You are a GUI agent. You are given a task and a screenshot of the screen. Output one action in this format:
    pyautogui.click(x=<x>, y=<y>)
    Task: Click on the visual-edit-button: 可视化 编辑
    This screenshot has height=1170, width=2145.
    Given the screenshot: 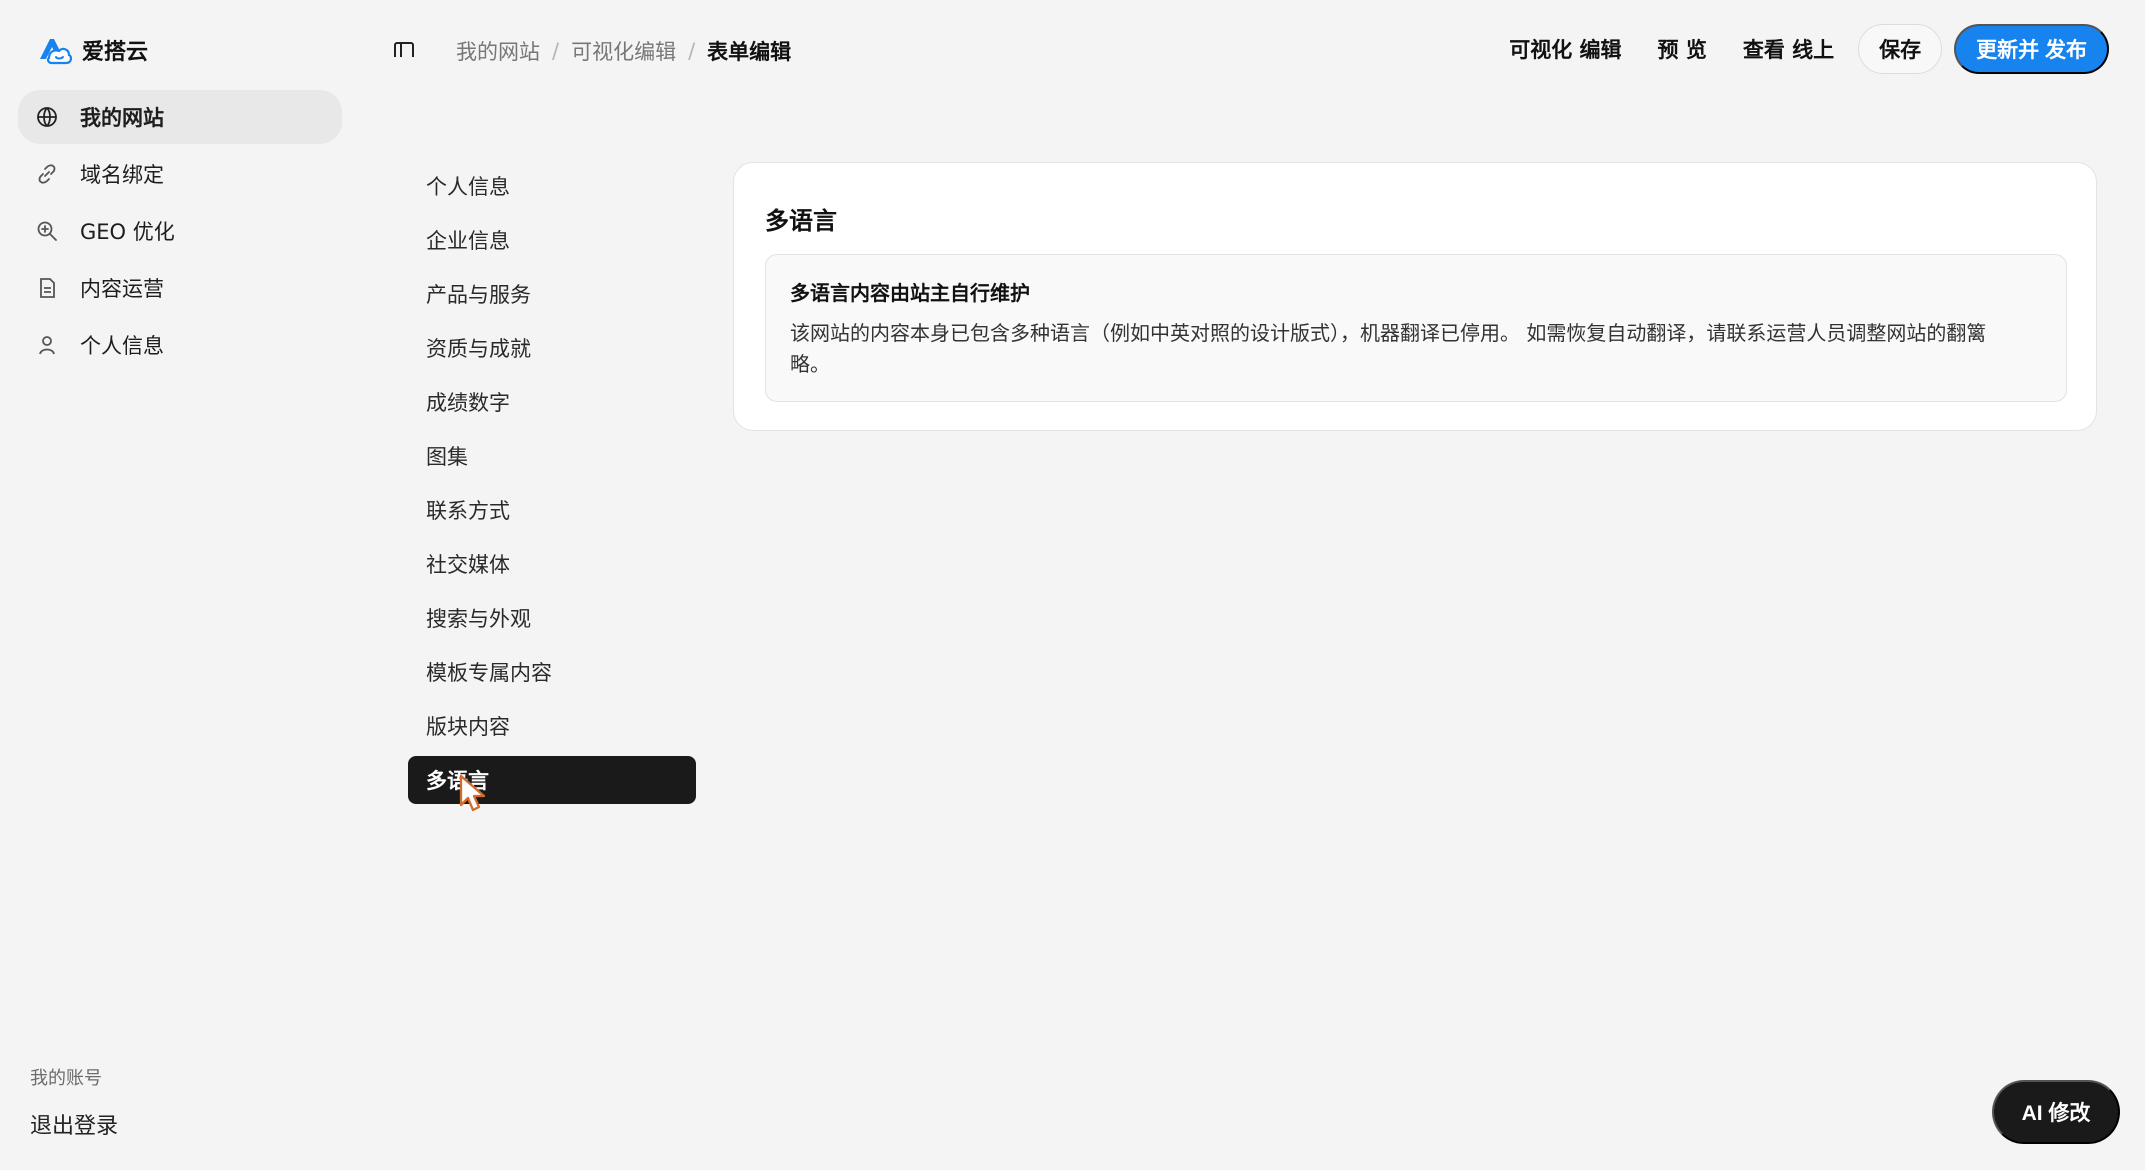 What is the action you would take?
    pyautogui.click(x=1565, y=49)
    